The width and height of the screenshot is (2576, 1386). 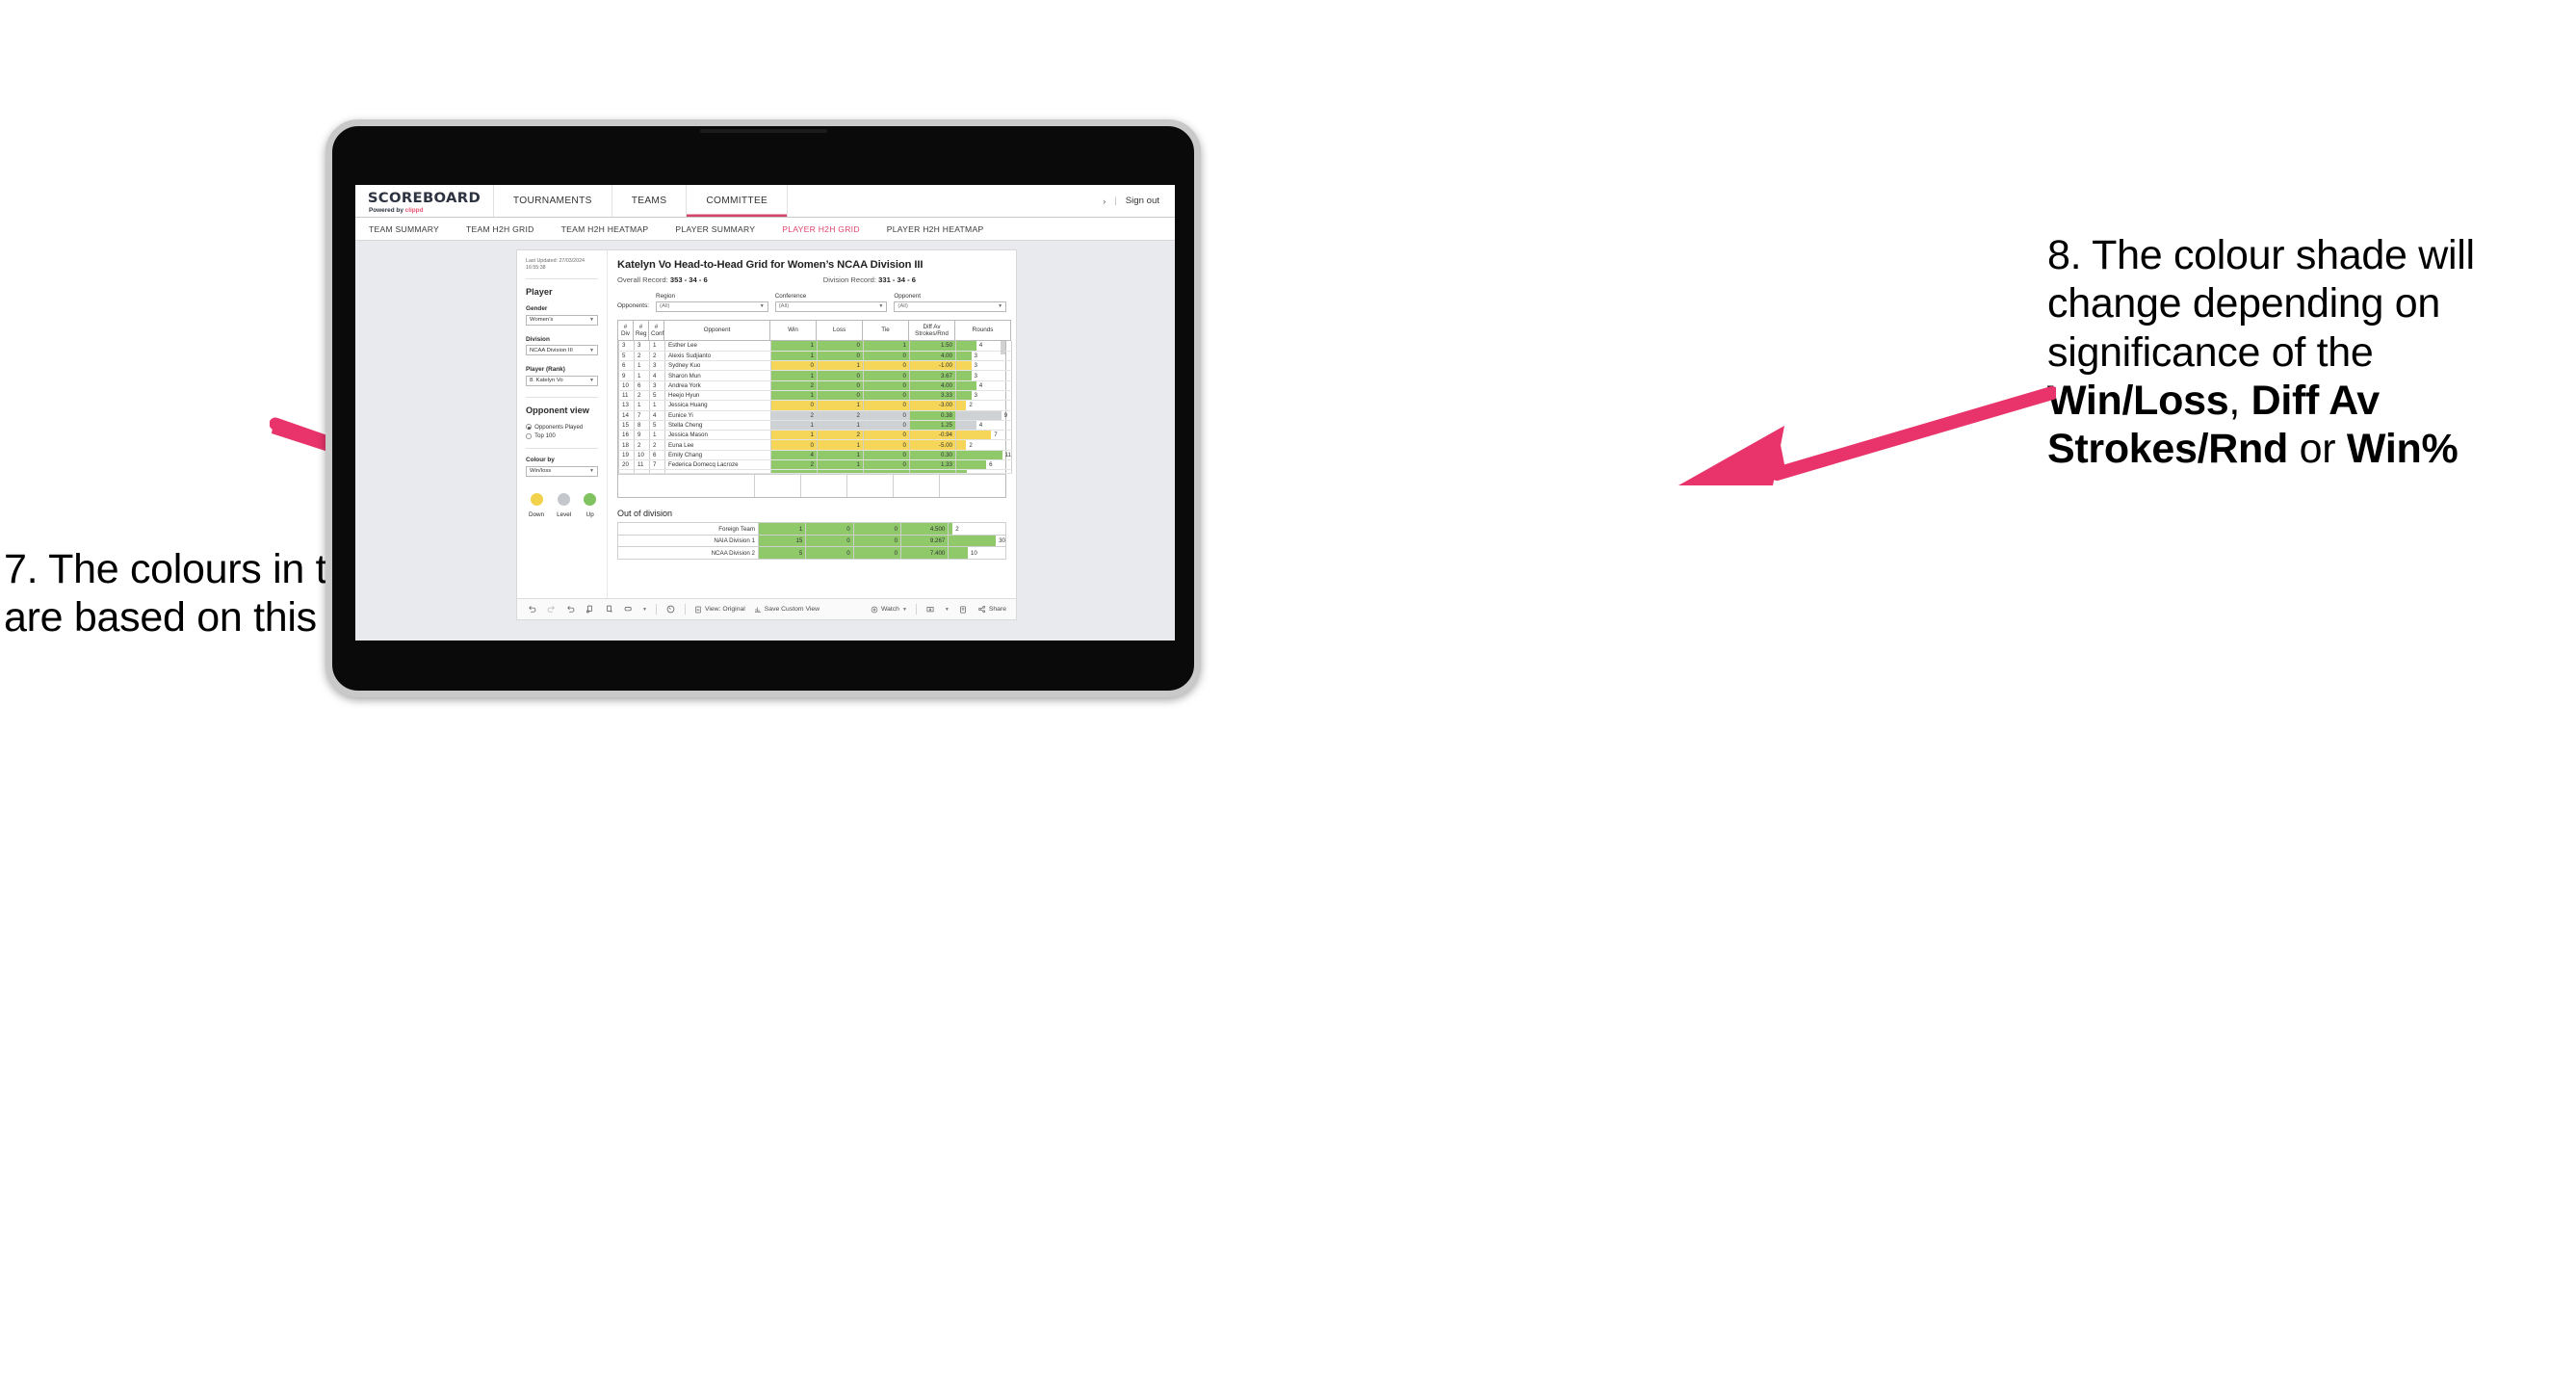 I want to click on table-row: 3 3 1 Esther Lee 1 0 1 1.50 4, so click(x=815, y=346).